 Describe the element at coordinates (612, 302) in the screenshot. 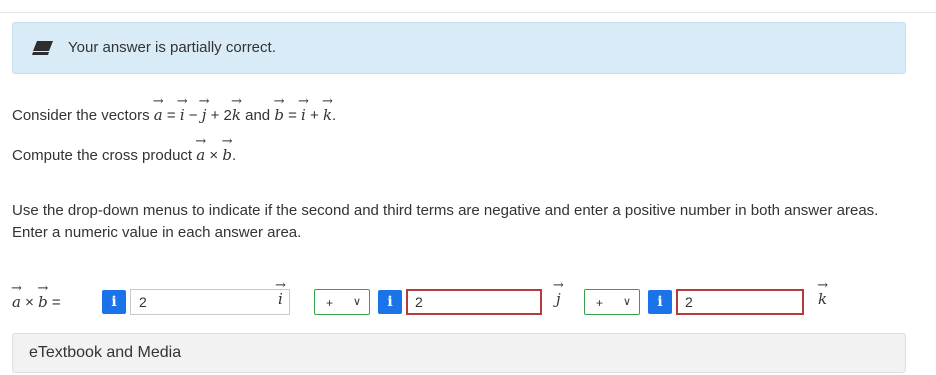

I see `sign-select-k: + ∨` at that location.